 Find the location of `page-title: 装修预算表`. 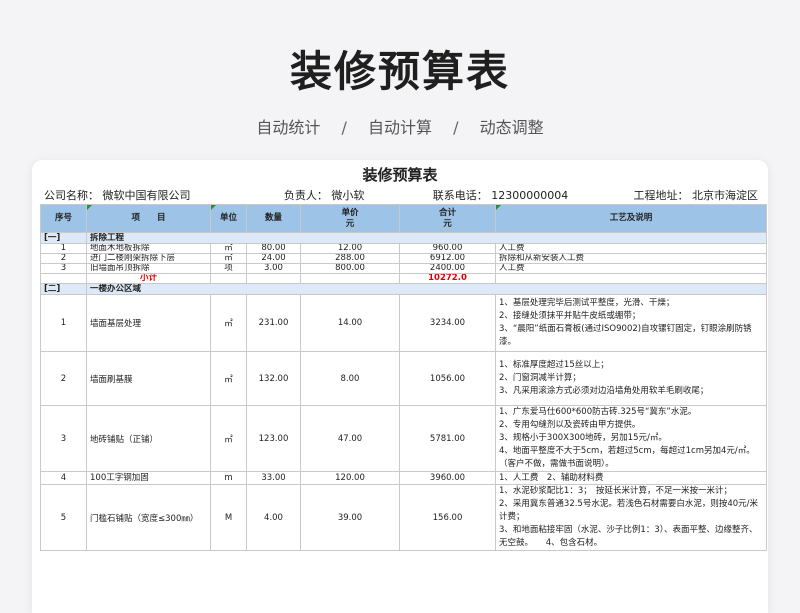

page-title: 装修预算表 is located at coordinates (399, 71).